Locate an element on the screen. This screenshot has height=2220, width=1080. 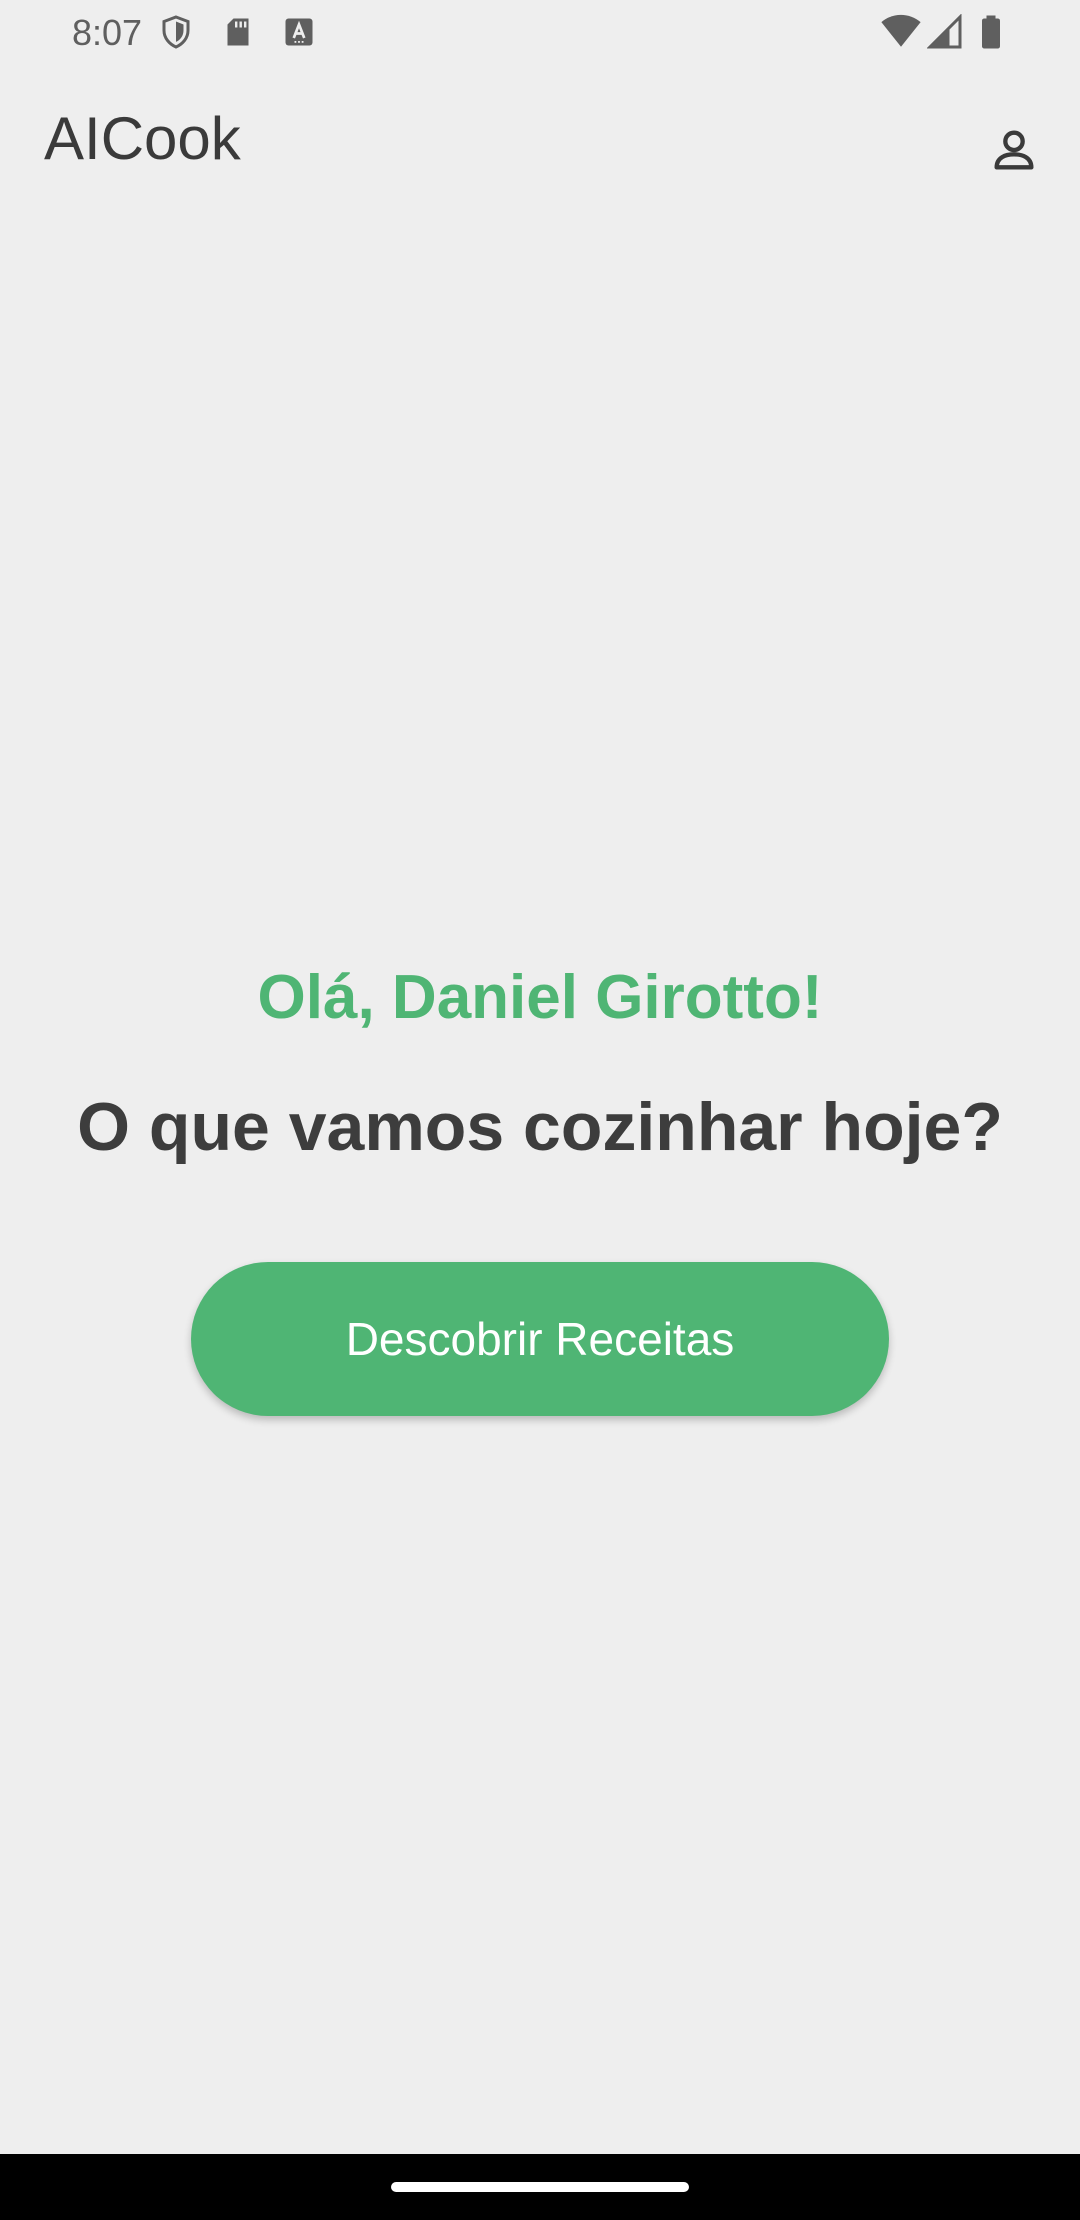
status-bar: 8:07 is located at coordinates (540, 33).